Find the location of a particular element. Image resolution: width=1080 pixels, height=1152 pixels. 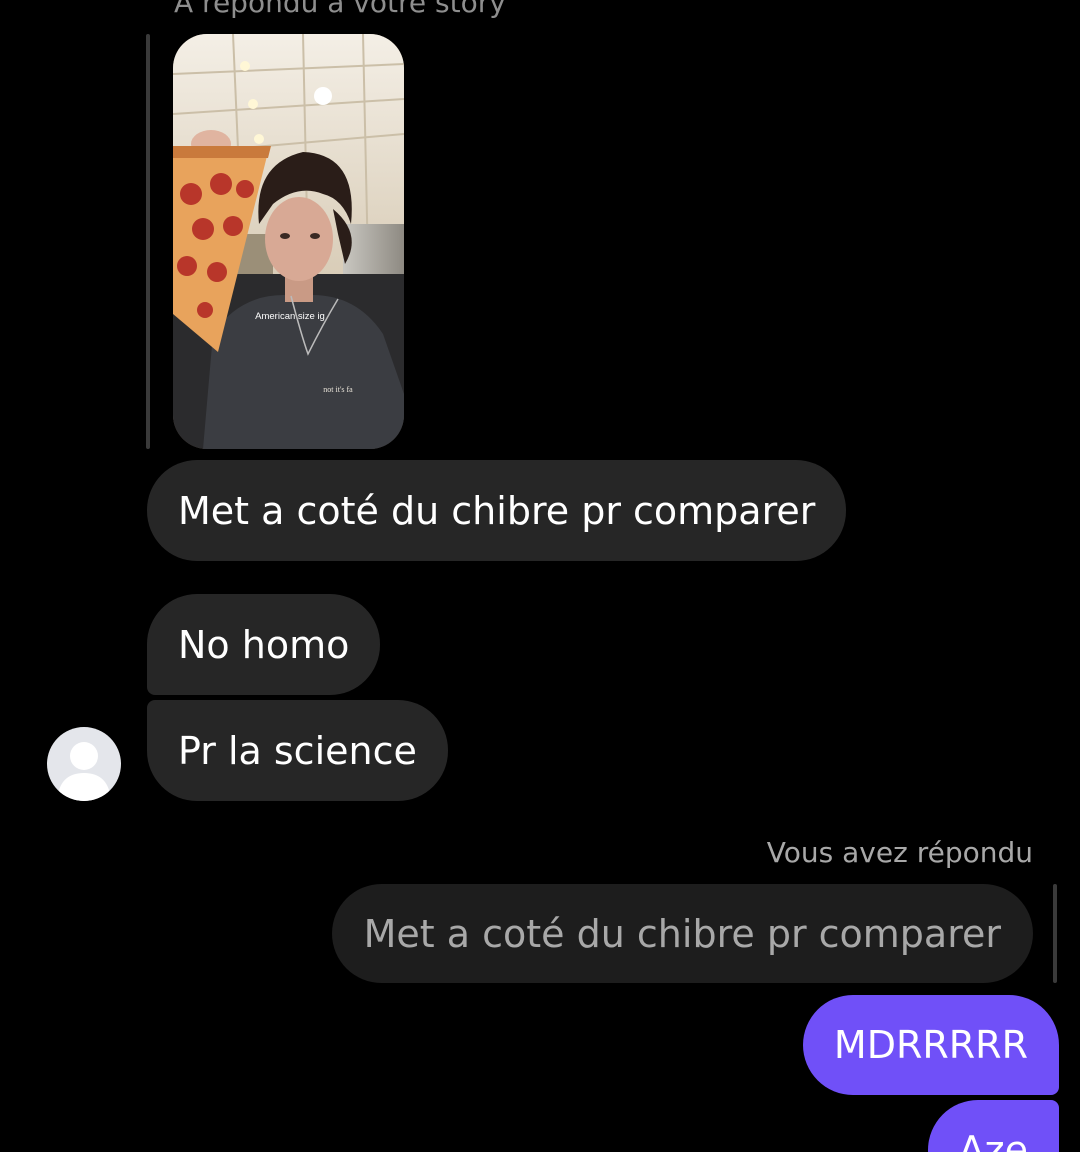

incoming-message: No homo is located at coordinates (264, 644).